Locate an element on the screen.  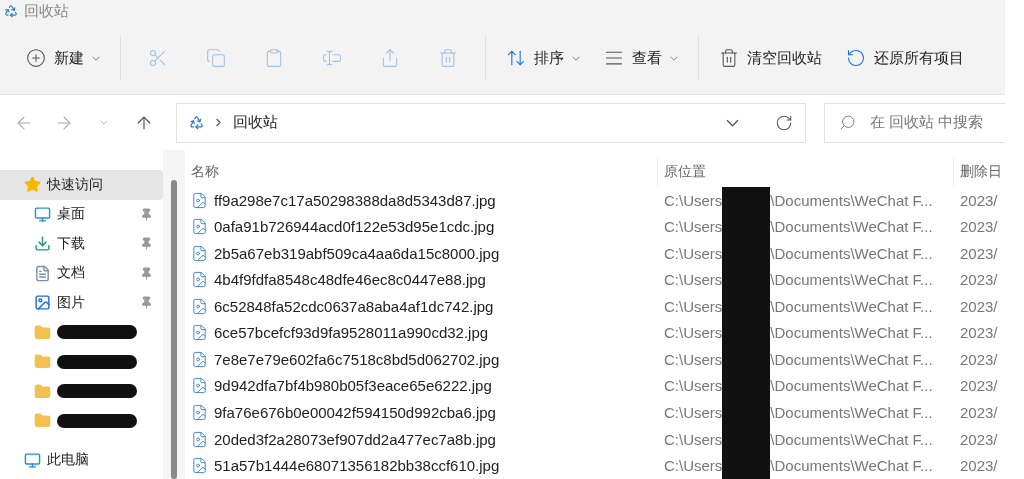
file-name: 51a57b1444e68071356182bb38ccf610.jpg is located at coordinates (424, 466).